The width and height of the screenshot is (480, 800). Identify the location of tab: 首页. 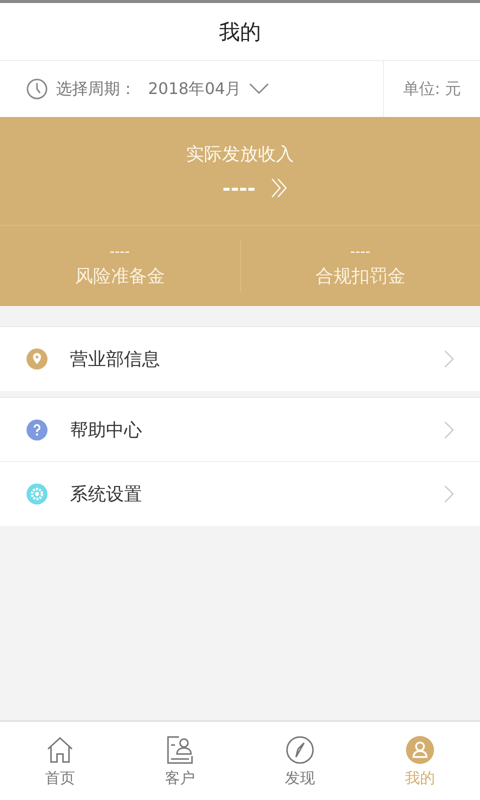
(60, 761).